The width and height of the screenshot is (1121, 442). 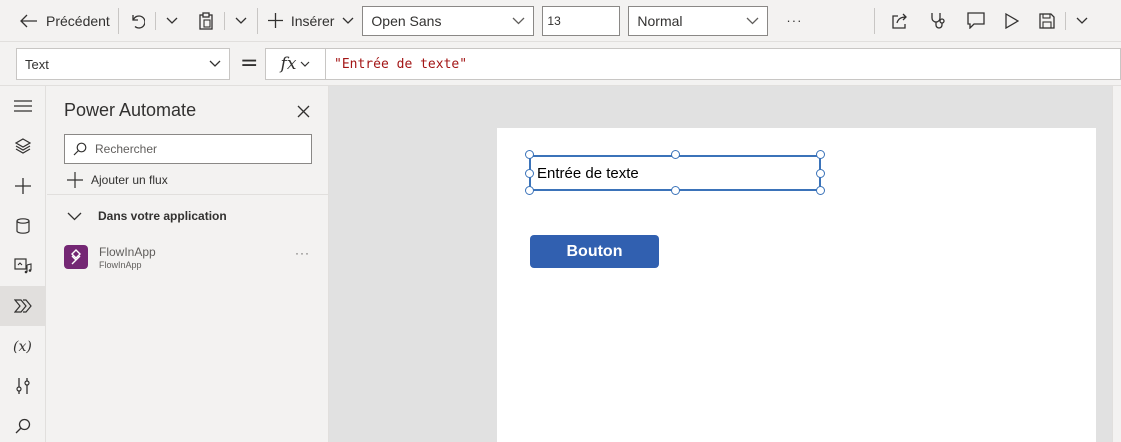 What do you see at coordinates (195, 149) in the screenshot?
I see `search-input` at bounding box center [195, 149].